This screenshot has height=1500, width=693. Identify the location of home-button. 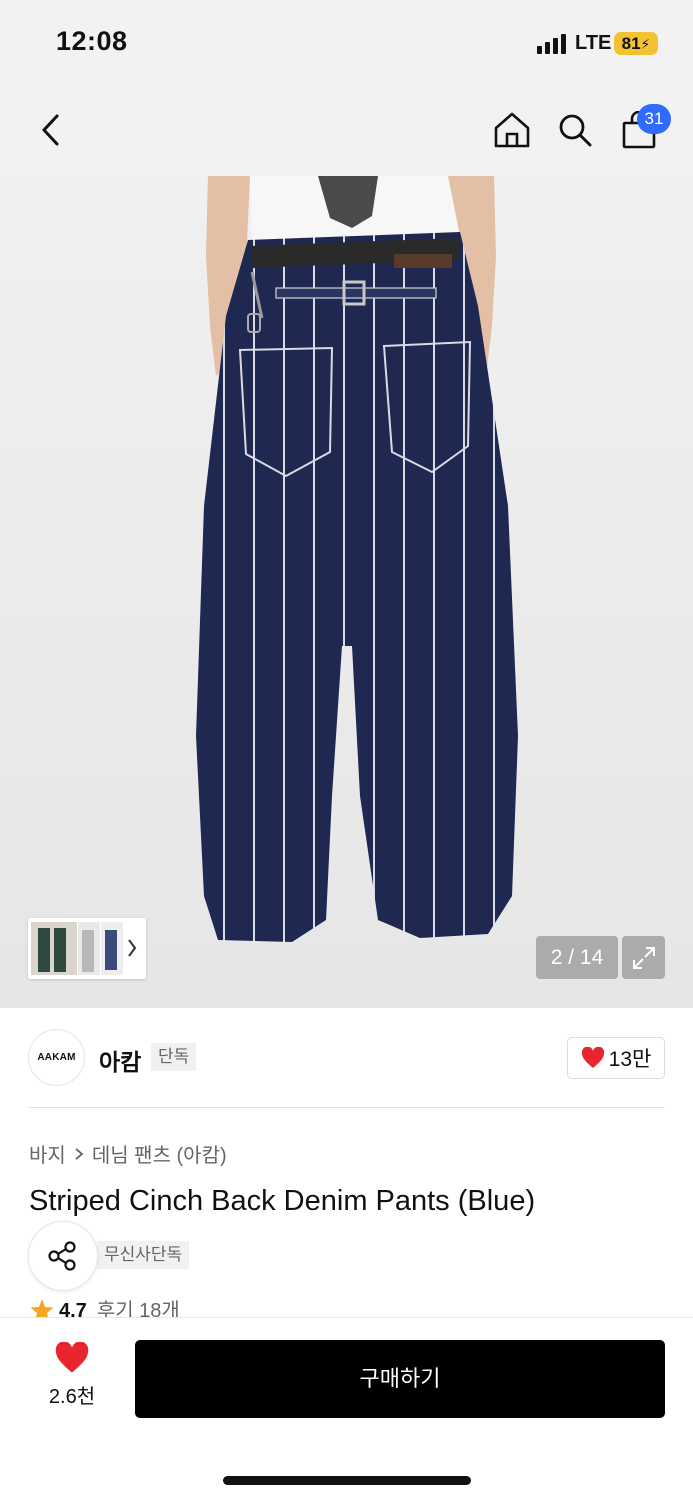
(512, 130).